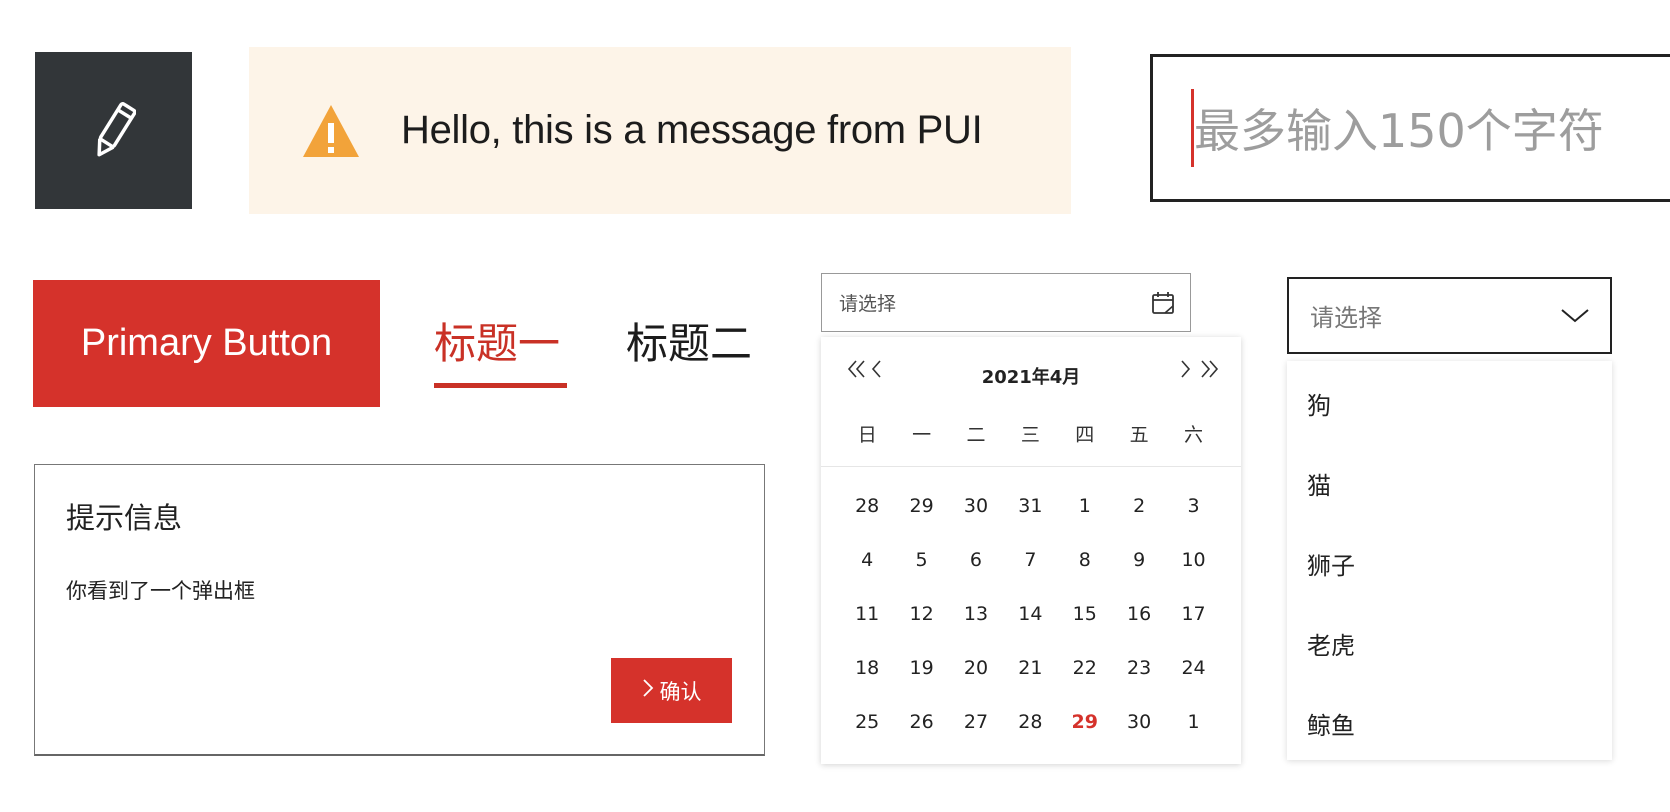  I want to click on pencil-icon, so click(116, 128).